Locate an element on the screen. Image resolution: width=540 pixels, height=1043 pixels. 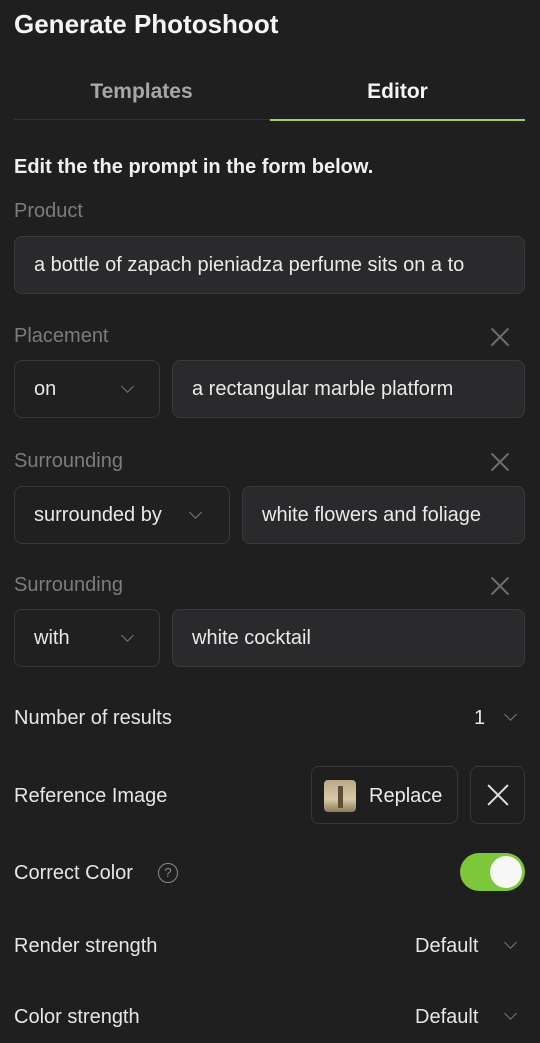
surrounding-input: white flowers and foliage is located at coordinates (383, 515).